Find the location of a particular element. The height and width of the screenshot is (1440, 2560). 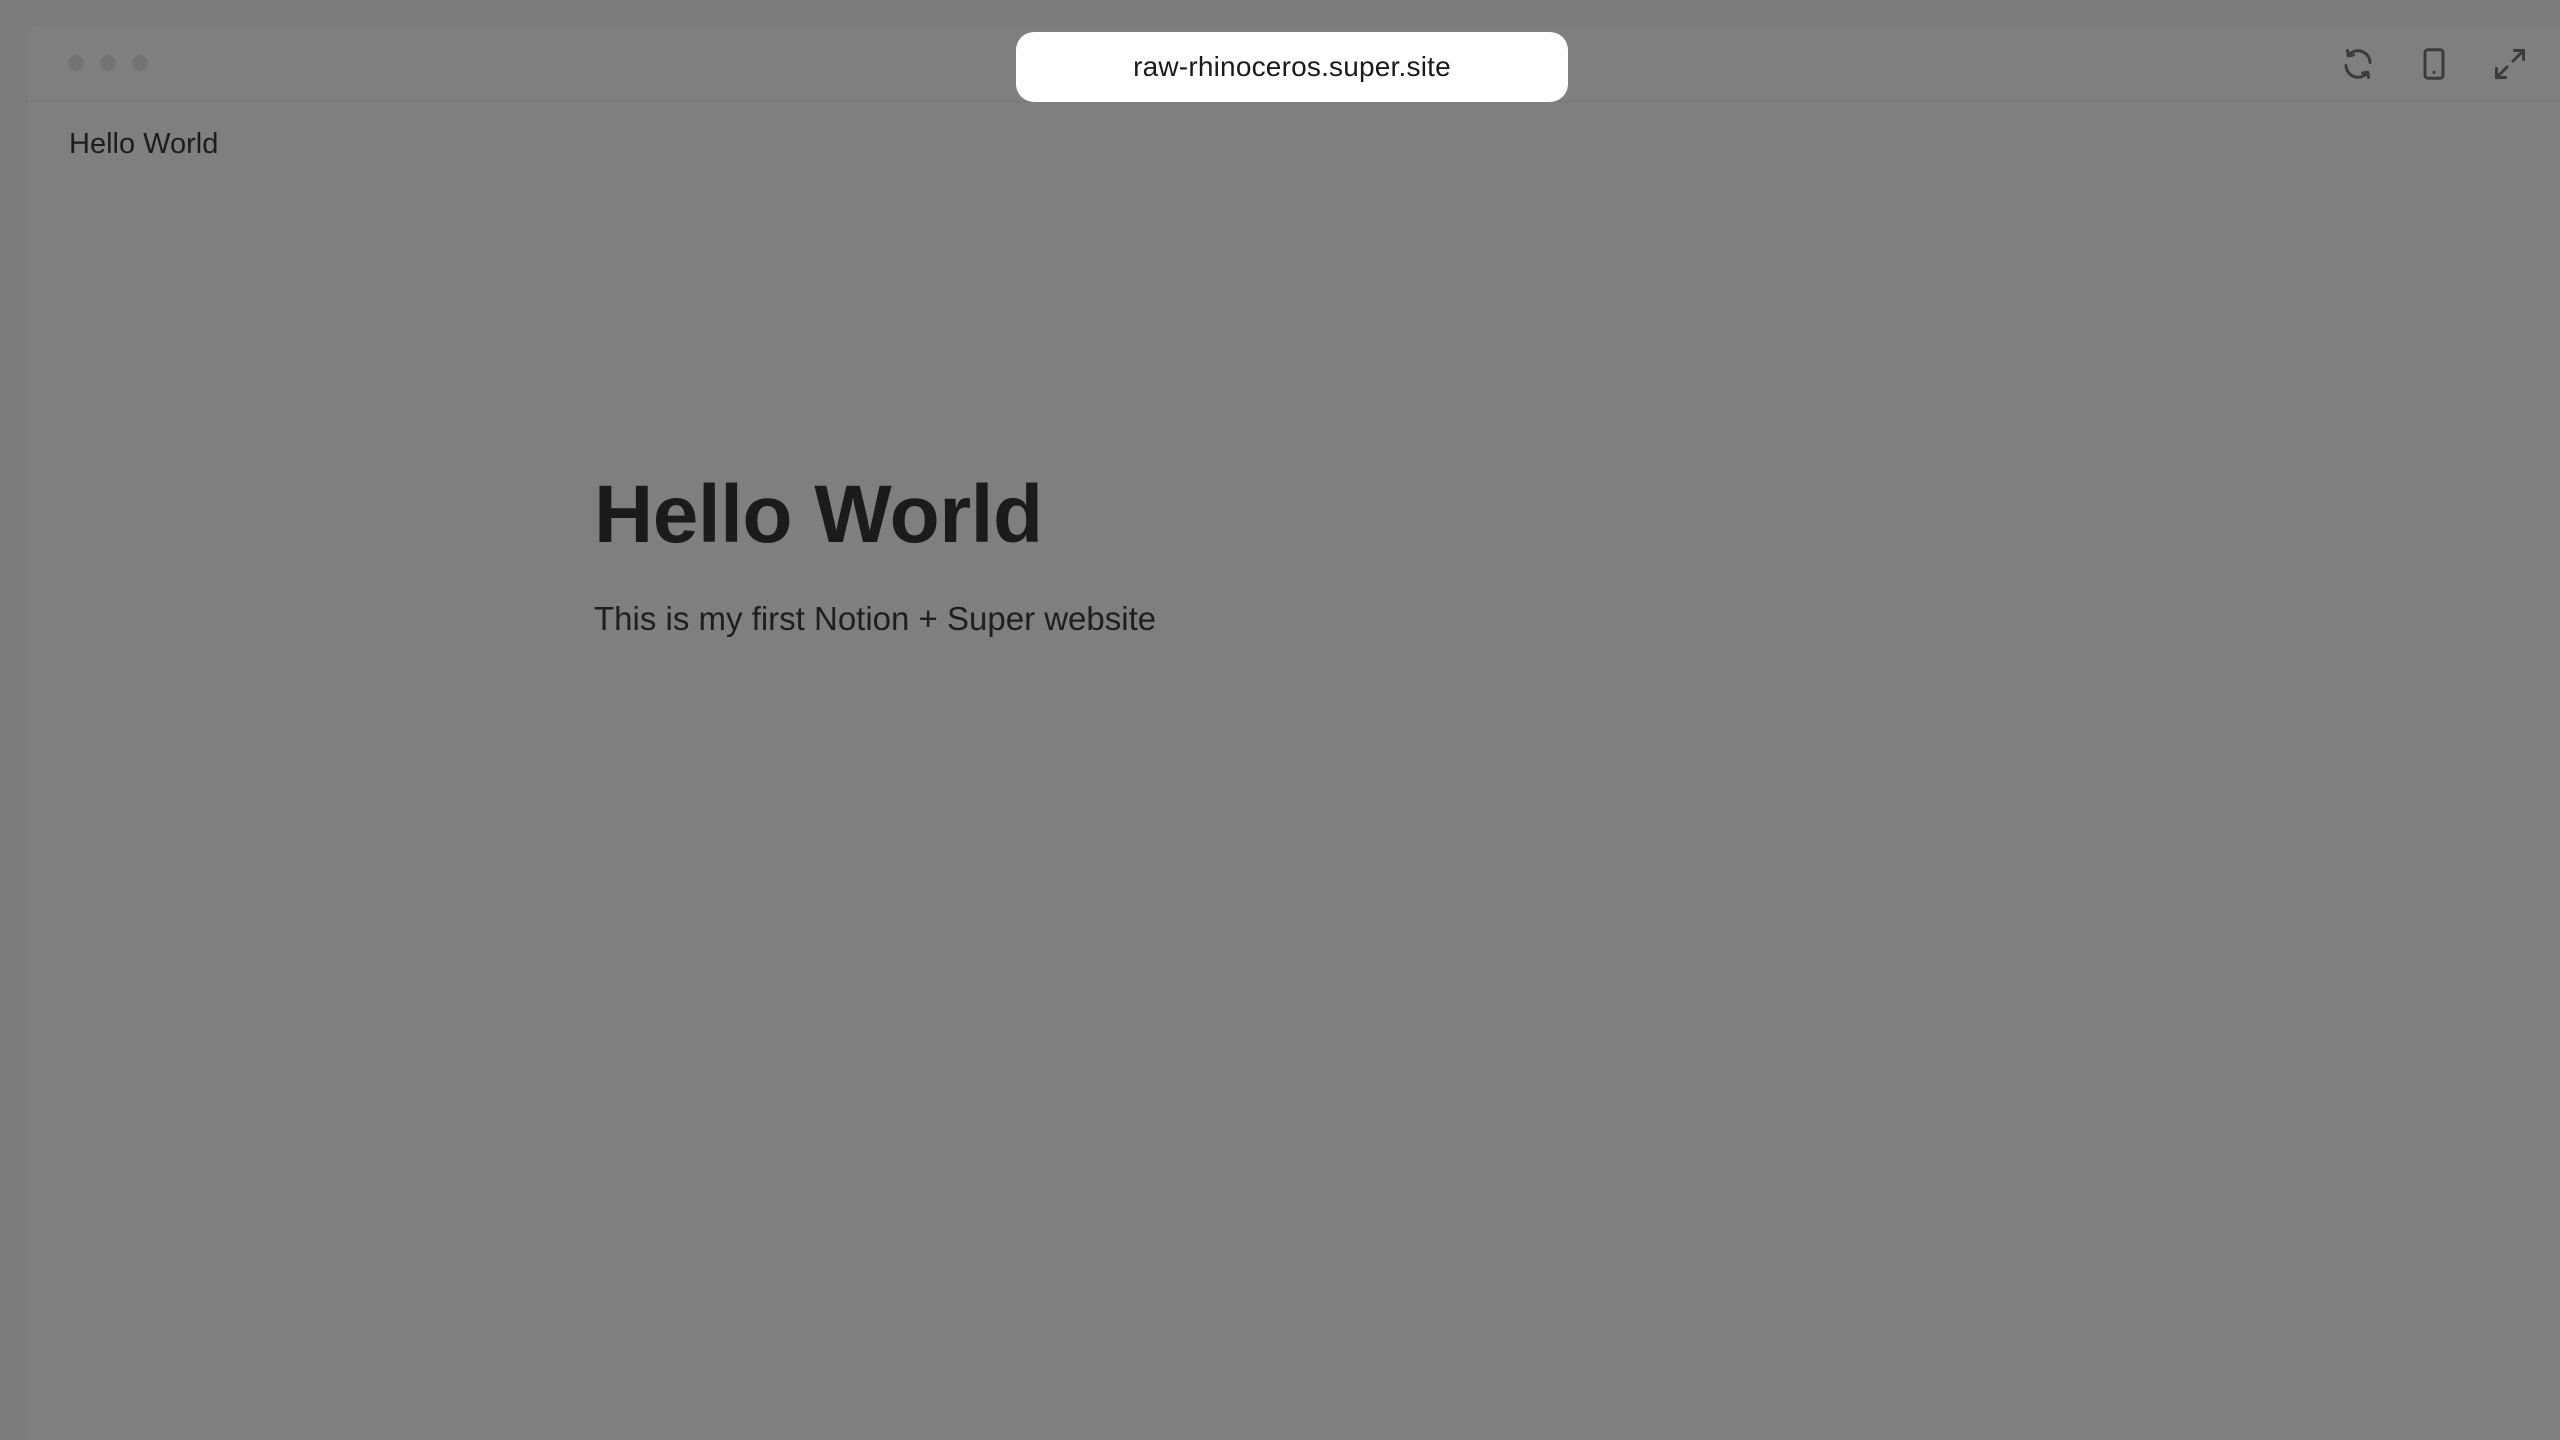

window-close-dot is located at coordinates (76, 63).